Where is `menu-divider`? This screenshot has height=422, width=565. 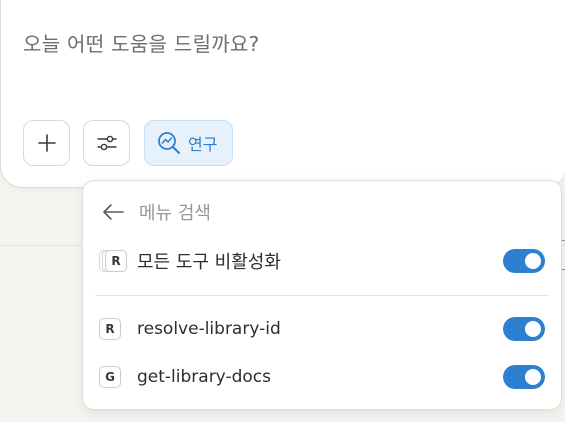 menu-divider is located at coordinates (322, 295).